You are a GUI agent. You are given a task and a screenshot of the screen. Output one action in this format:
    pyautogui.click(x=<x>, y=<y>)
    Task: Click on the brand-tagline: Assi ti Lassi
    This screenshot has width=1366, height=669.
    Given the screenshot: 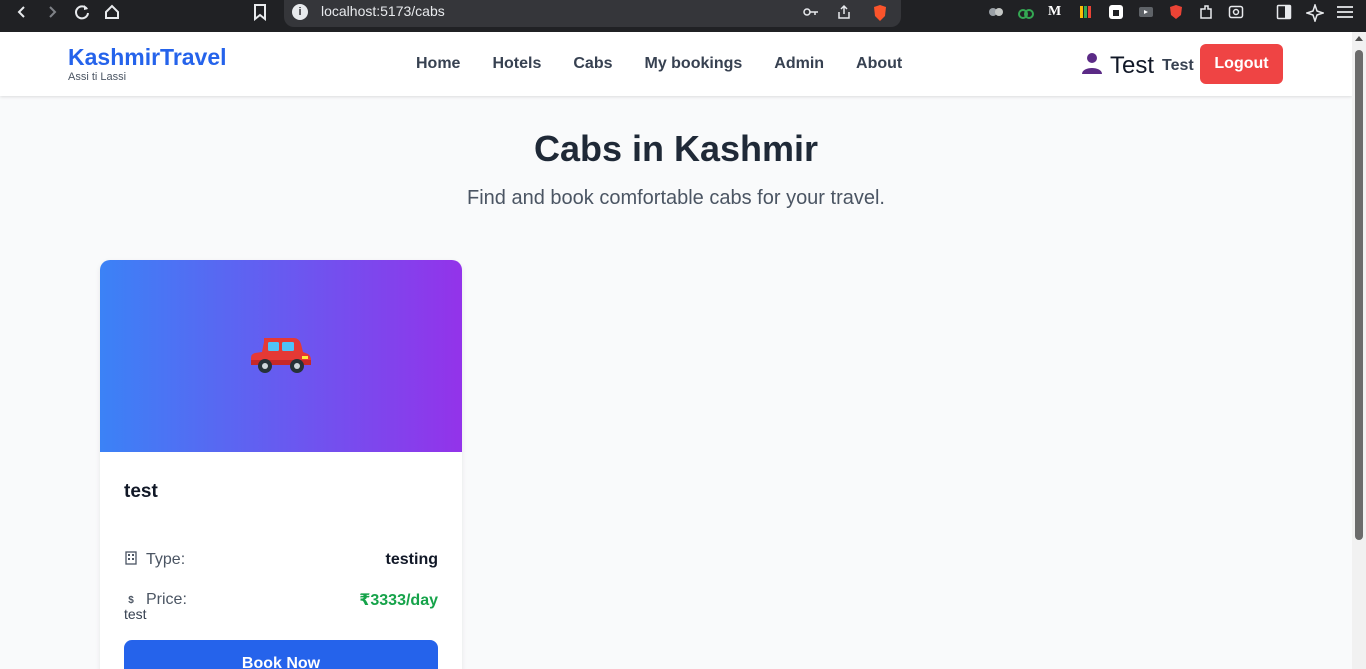 What is the action you would take?
    pyautogui.click(x=97, y=77)
    